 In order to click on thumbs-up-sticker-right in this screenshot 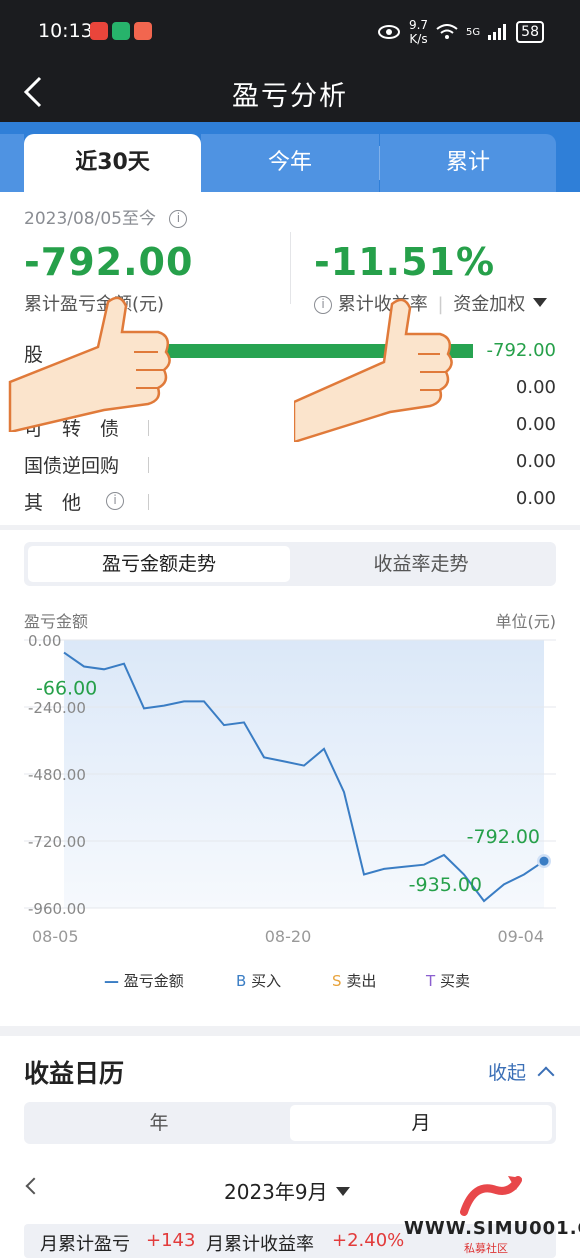, I will do `click(373, 370)`.